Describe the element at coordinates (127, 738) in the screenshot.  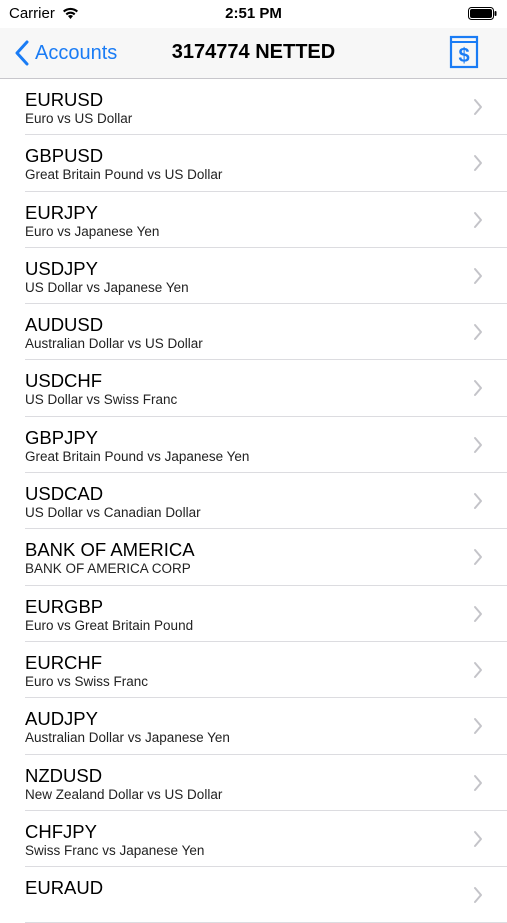
I see `instrument-description: Australian Dollar vs Japanese Yen` at that location.